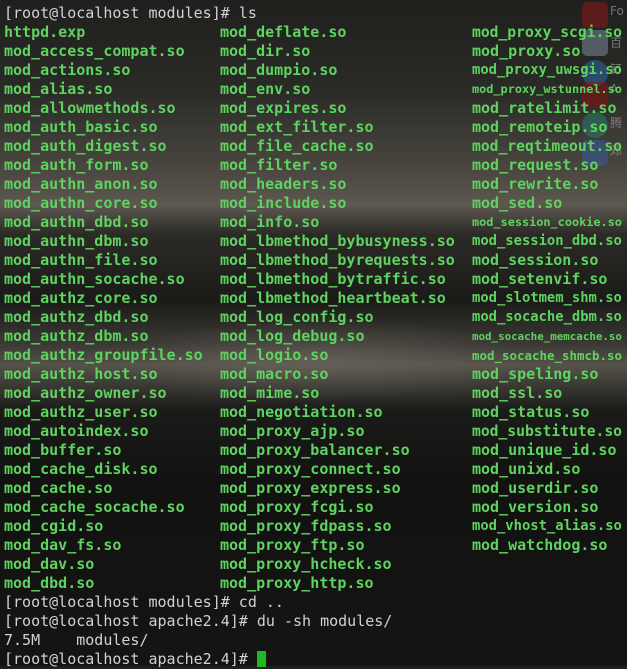 This screenshot has height=669, width=627. I want to click on prompt-line: [root@localhost modules]# ls, so click(130, 13).